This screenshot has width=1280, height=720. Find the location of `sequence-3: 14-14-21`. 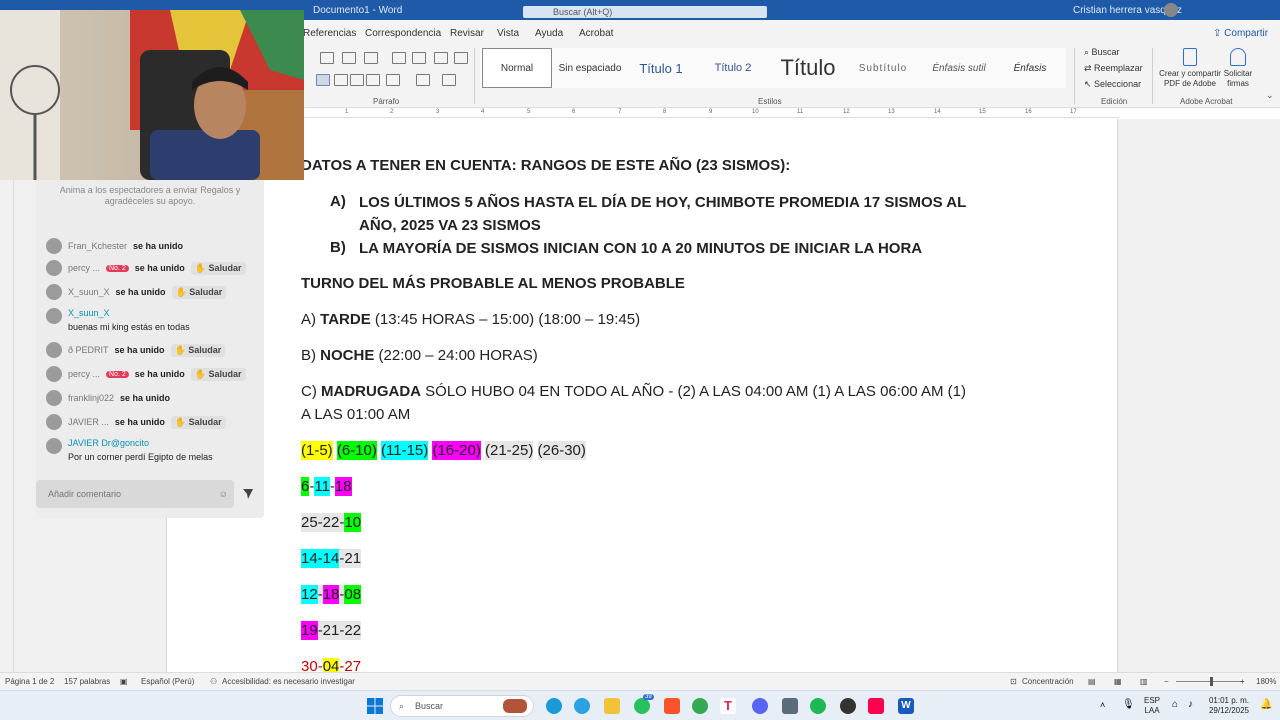

sequence-3: 14-14-21 is located at coordinates (331, 558).